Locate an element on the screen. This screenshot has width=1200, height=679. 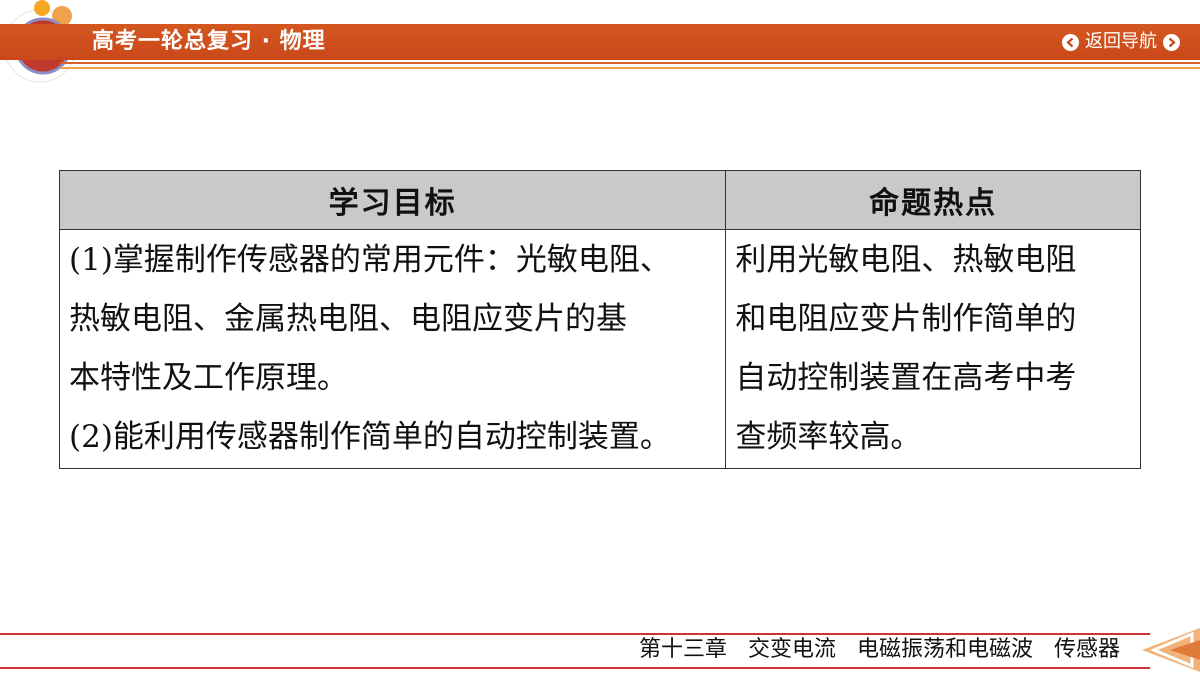
header-divider-accent is located at coordinates (630, 68).